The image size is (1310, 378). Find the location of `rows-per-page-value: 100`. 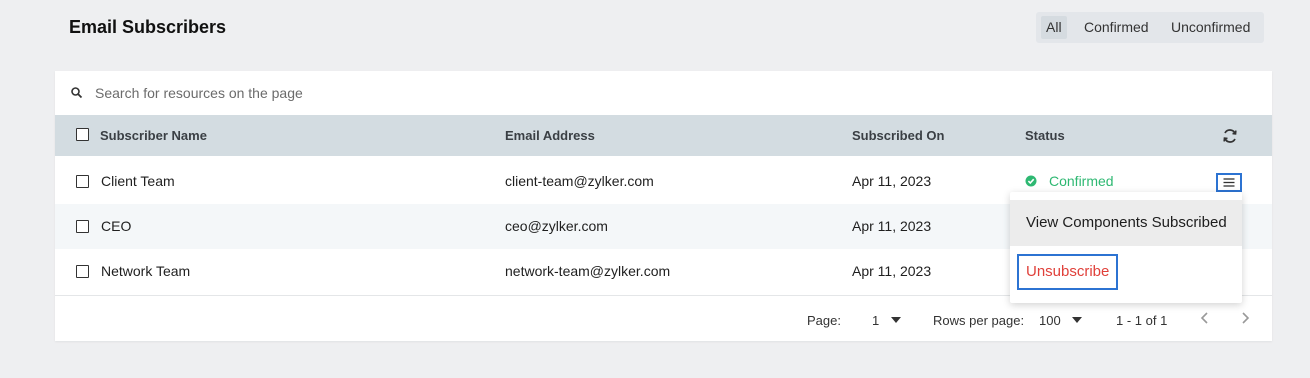

rows-per-page-value: 100 is located at coordinates (1050, 320).